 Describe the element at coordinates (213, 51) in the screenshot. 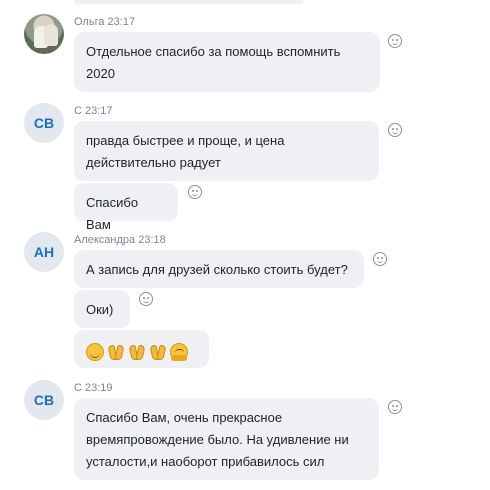

I see `message-line: Отдельное спасибо за помощь вспомнить` at that location.